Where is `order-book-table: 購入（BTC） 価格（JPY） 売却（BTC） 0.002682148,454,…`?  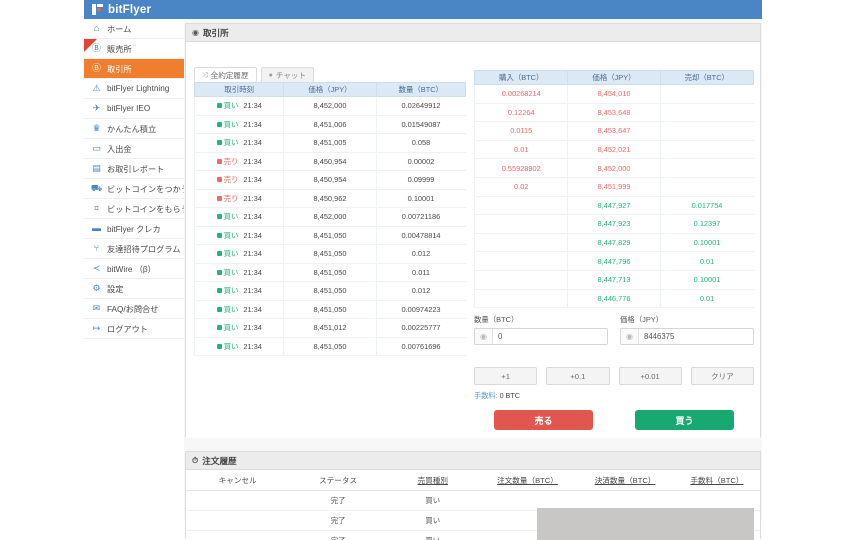
order-book-table: 購入（BTC） 価格（JPY） 売却（BTC） 0.002682148,454,… is located at coordinates (614, 189).